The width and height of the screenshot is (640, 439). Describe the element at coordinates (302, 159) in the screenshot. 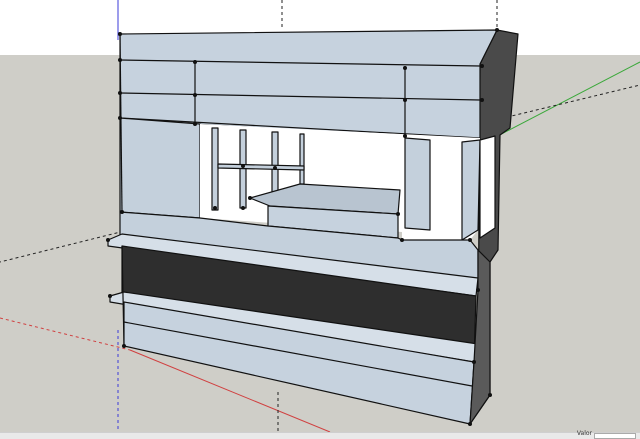

I see `mullion-far` at that location.